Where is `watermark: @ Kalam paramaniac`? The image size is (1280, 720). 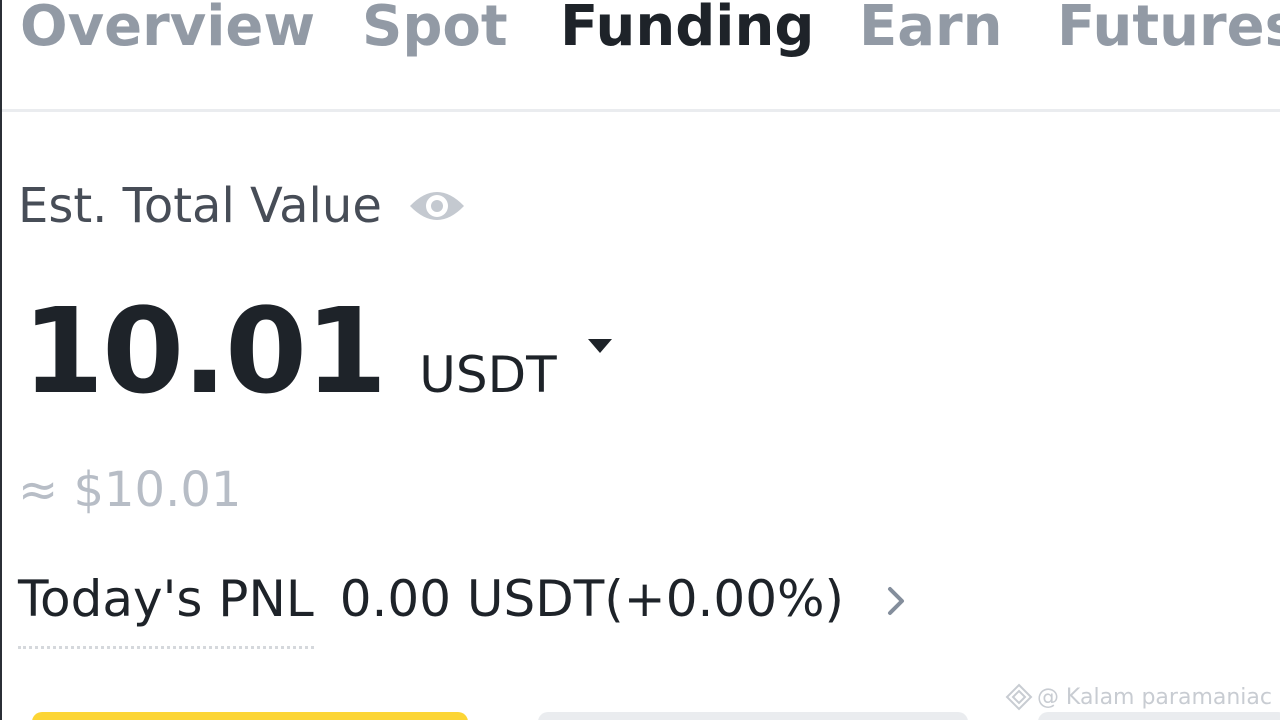 watermark: @ Kalam paramaniac is located at coordinates (1138, 697).